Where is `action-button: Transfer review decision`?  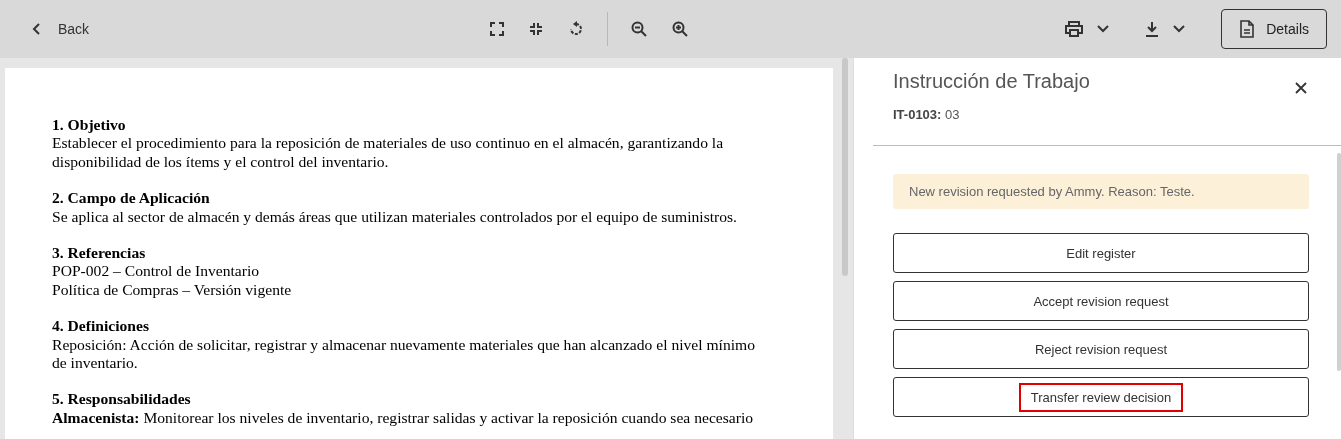 action-button: Transfer review decision is located at coordinates (1101, 397).